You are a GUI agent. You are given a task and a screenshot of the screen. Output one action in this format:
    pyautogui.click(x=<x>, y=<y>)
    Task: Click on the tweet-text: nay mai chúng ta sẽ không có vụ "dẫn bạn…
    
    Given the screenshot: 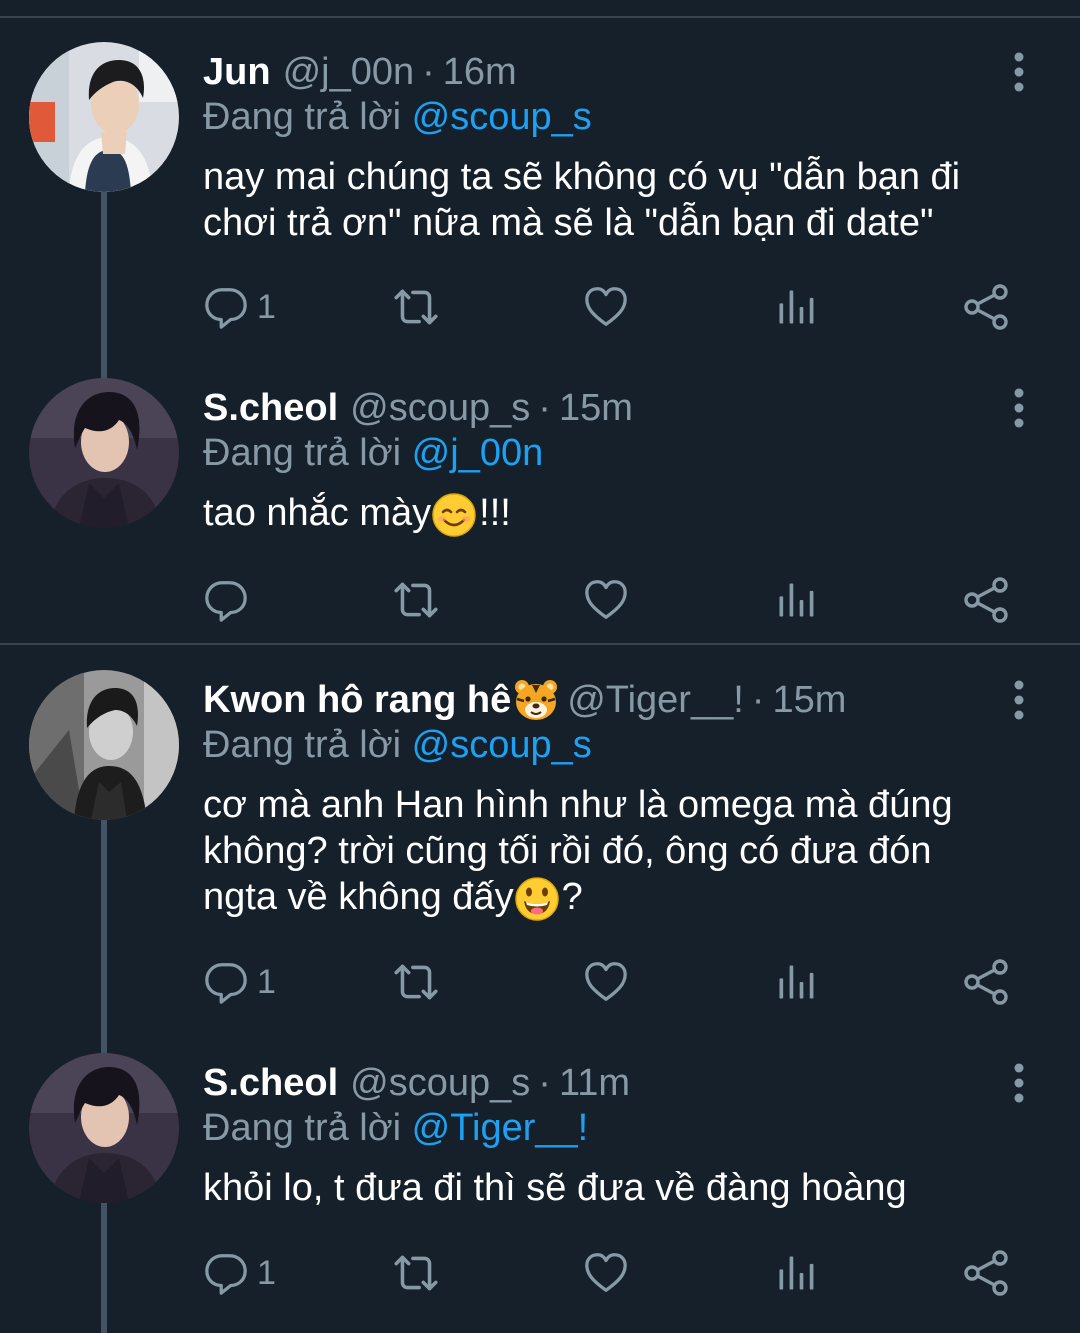 What is the action you would take?
    pyautogui.click(x=613, y=200)
    